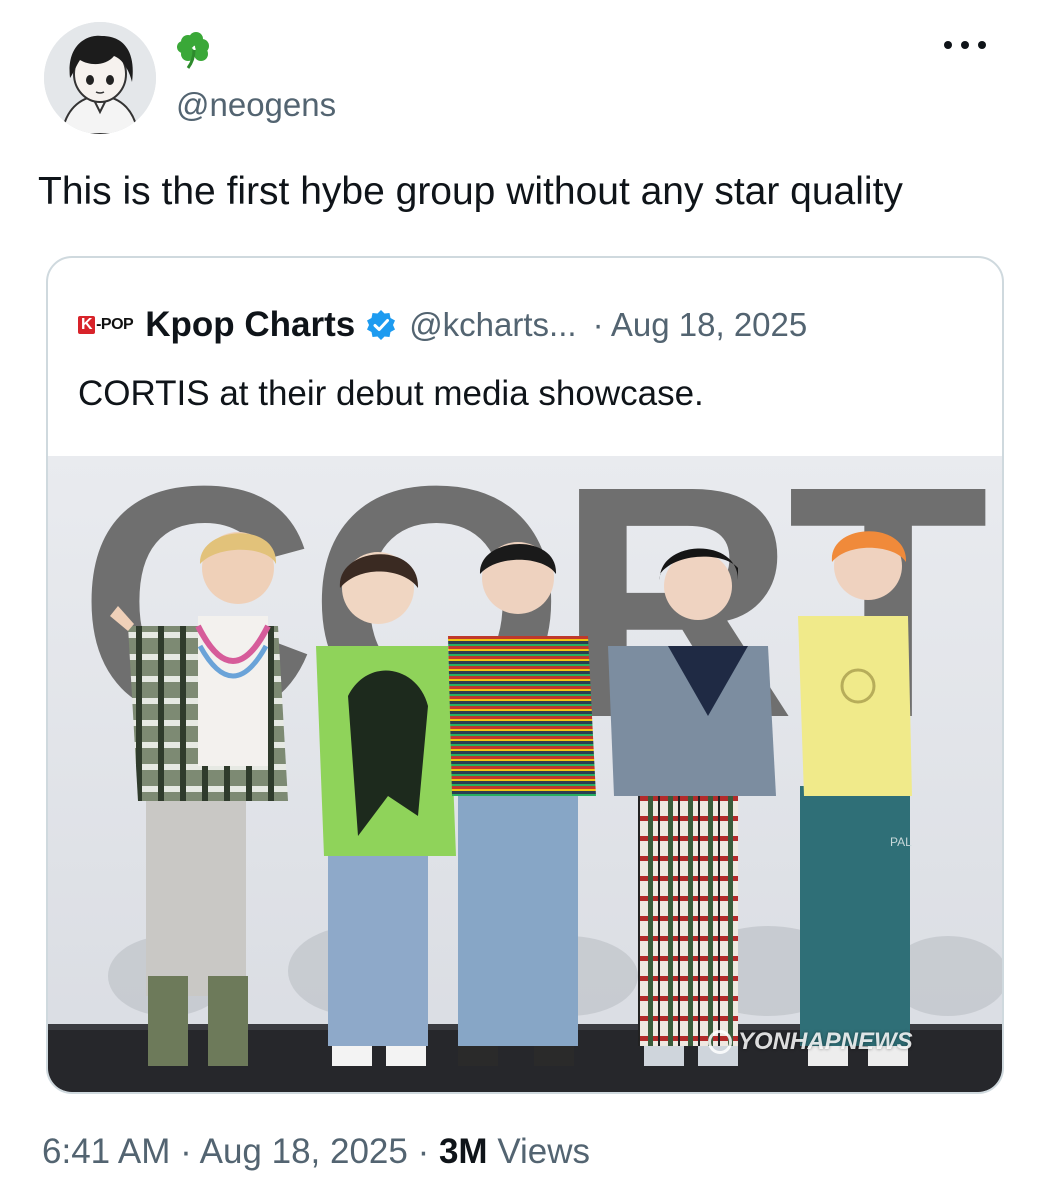 This screenshot has height=1200, width=1052. I want to click on verified-badge-icon, so click(381, 325).